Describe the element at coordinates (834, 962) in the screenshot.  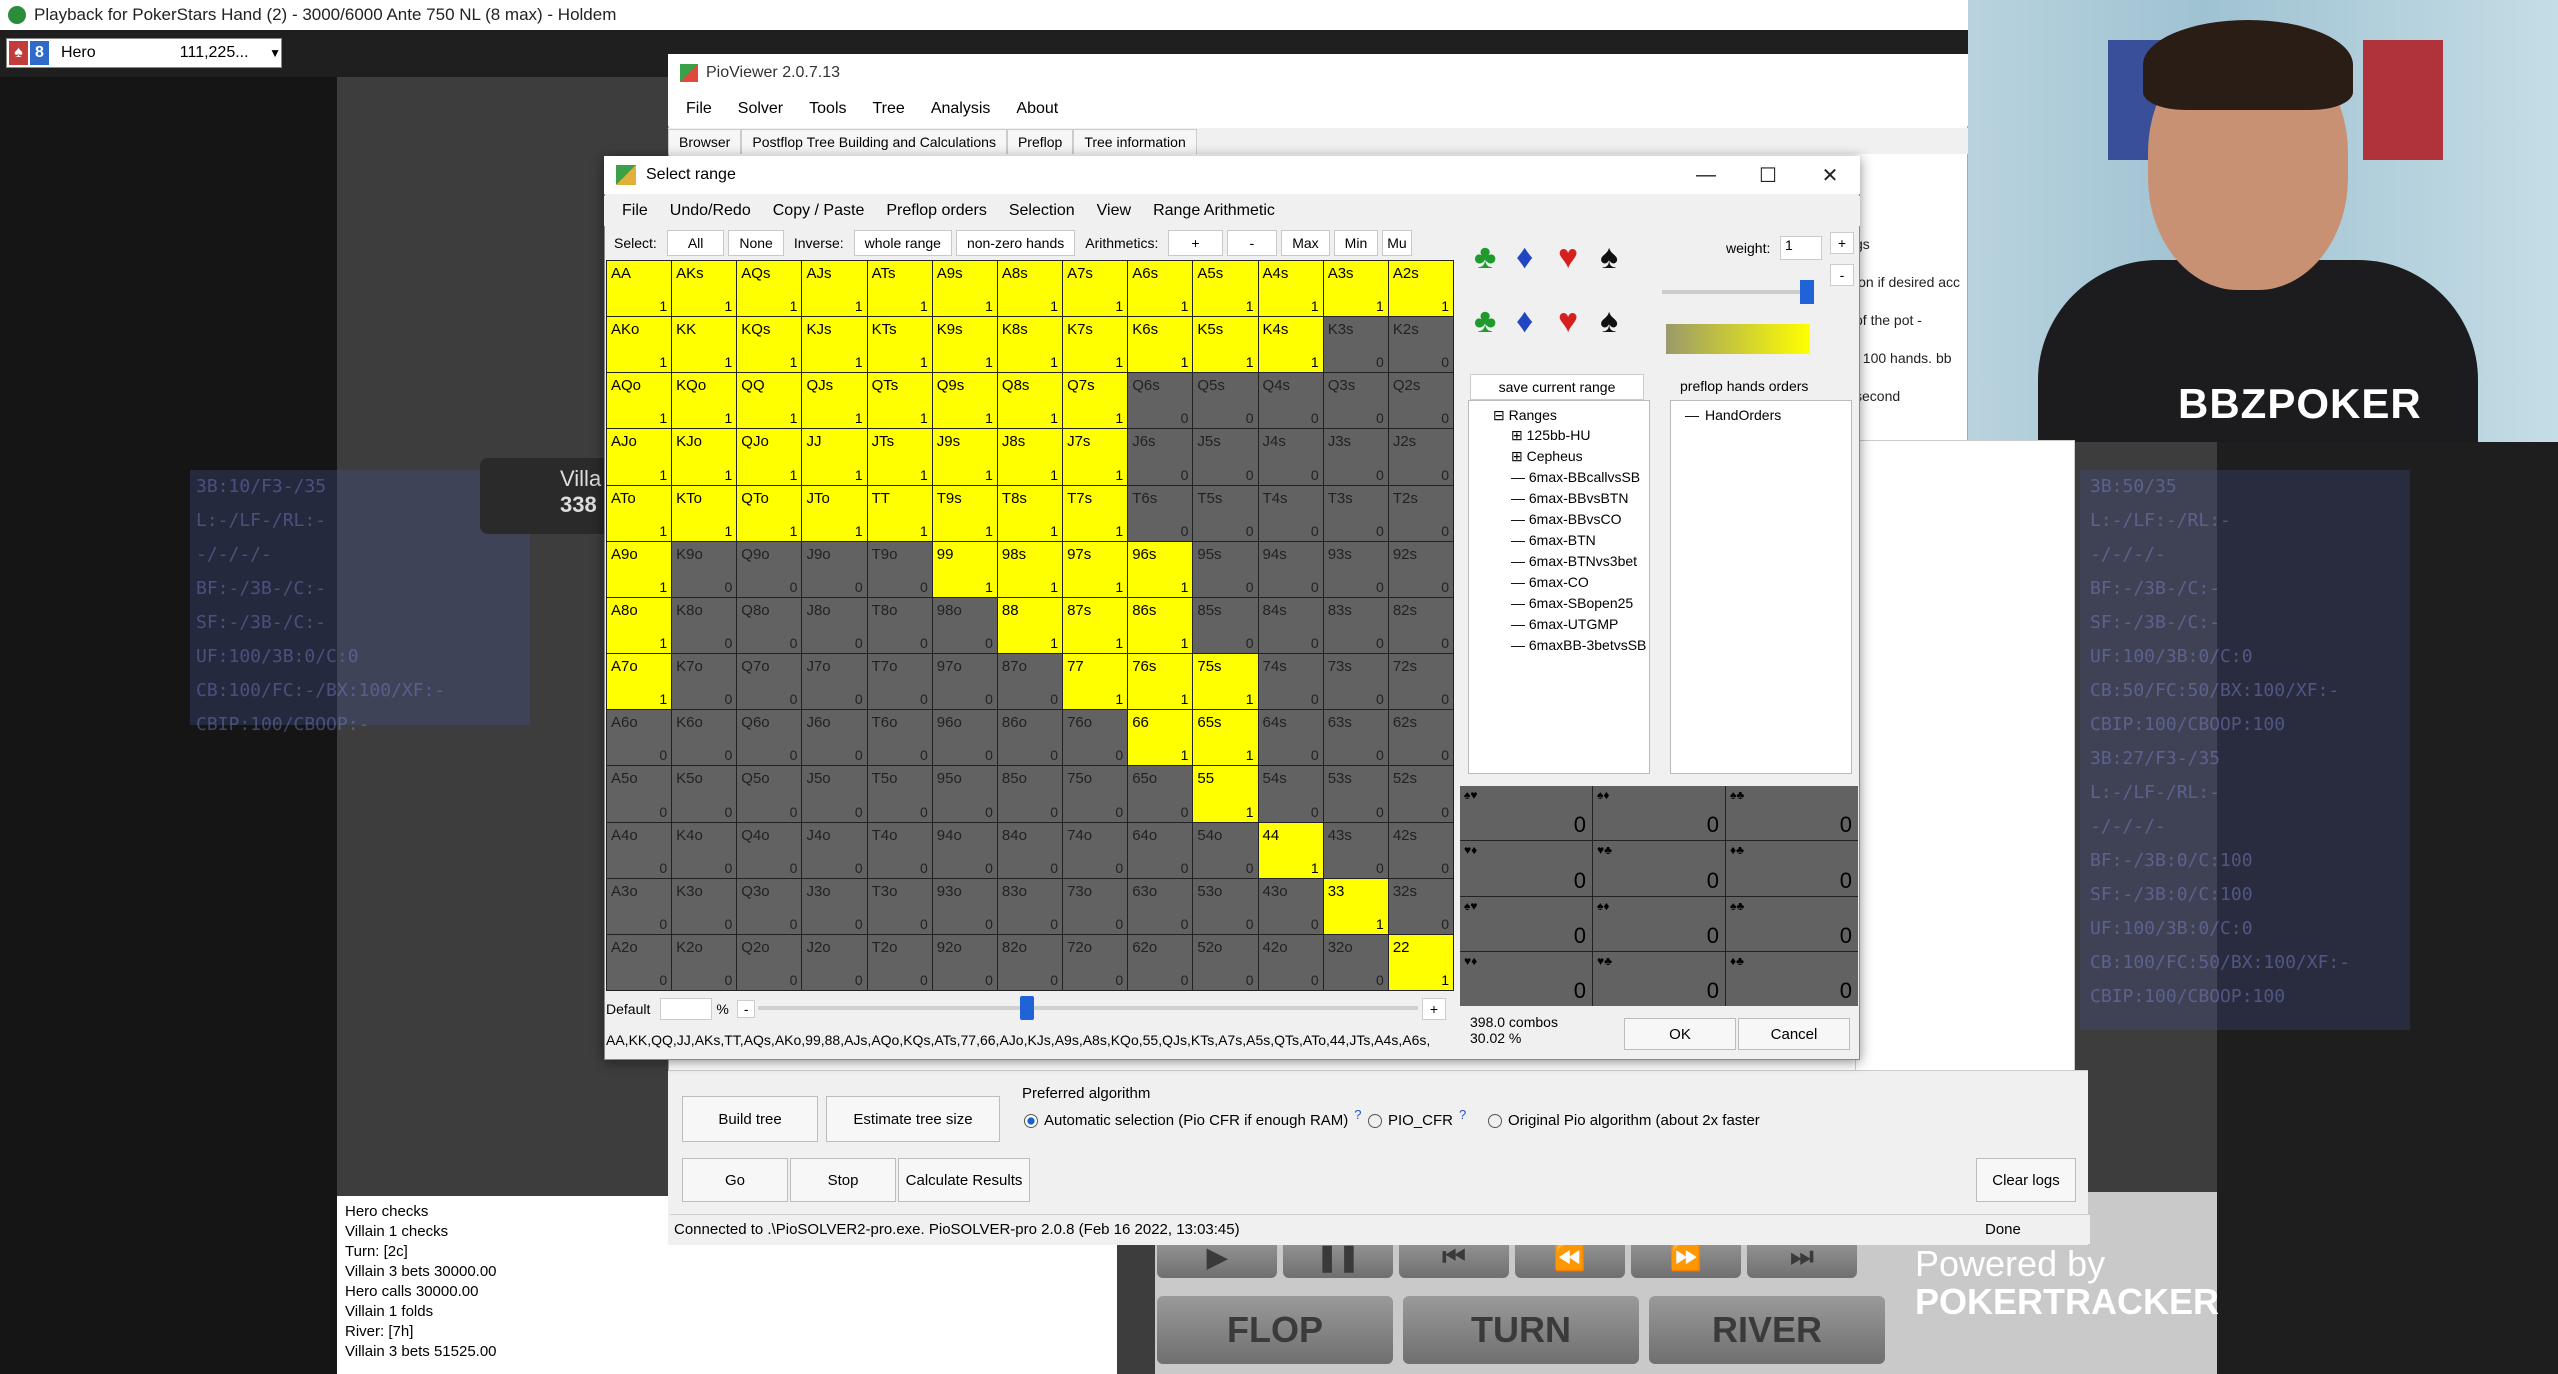
I see `range-cell: J2o 0` at that location.